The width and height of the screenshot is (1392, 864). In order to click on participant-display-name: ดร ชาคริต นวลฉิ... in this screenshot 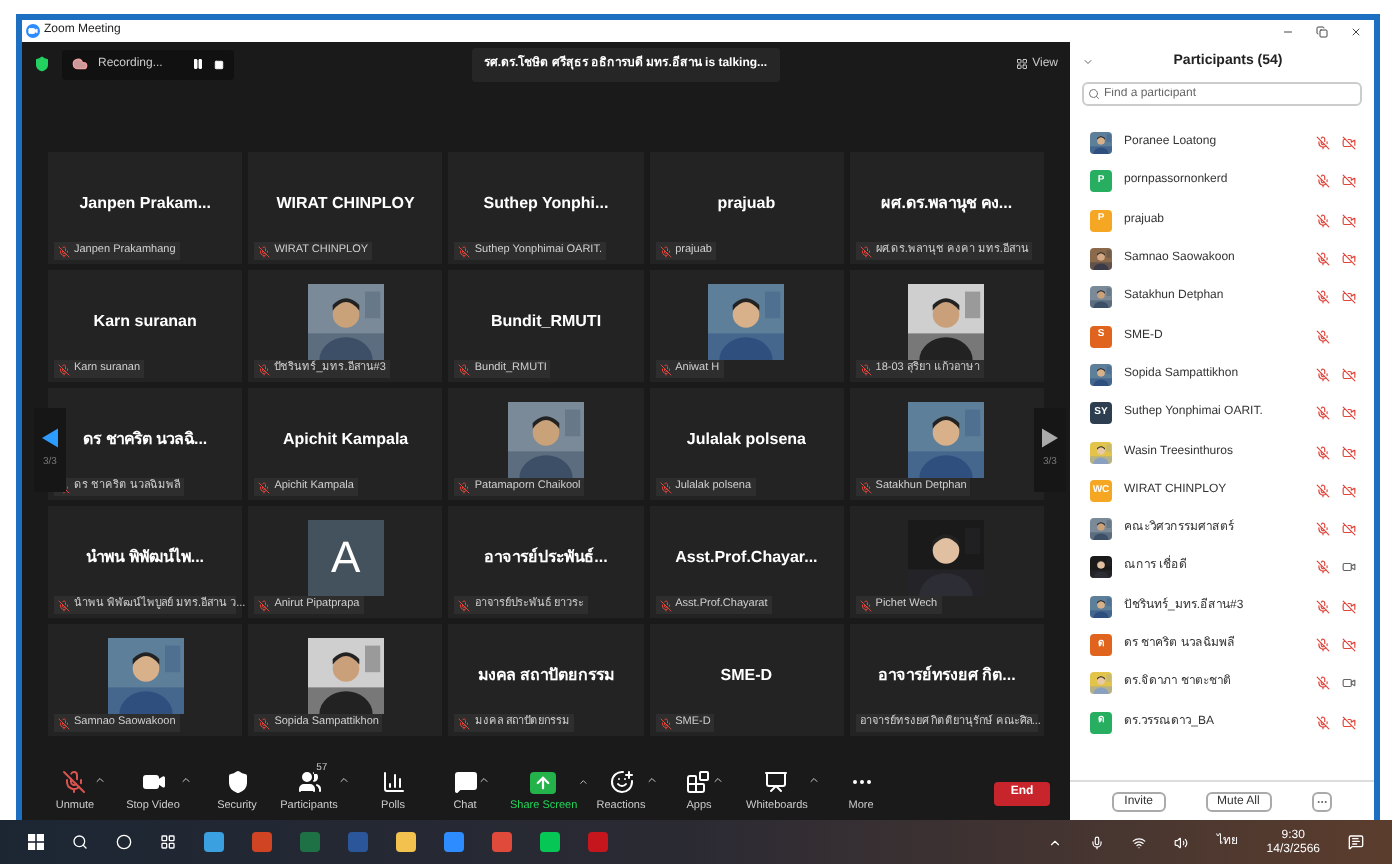, I will do `click(145, 439)`.